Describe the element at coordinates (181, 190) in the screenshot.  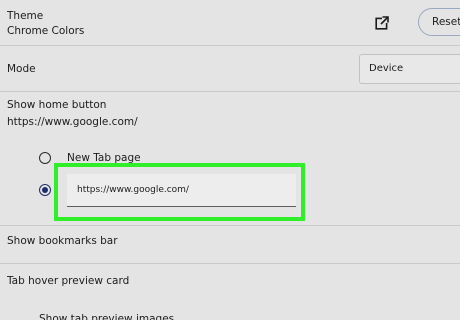
I see `custom-url-input: https://www.google.com/` at that location.